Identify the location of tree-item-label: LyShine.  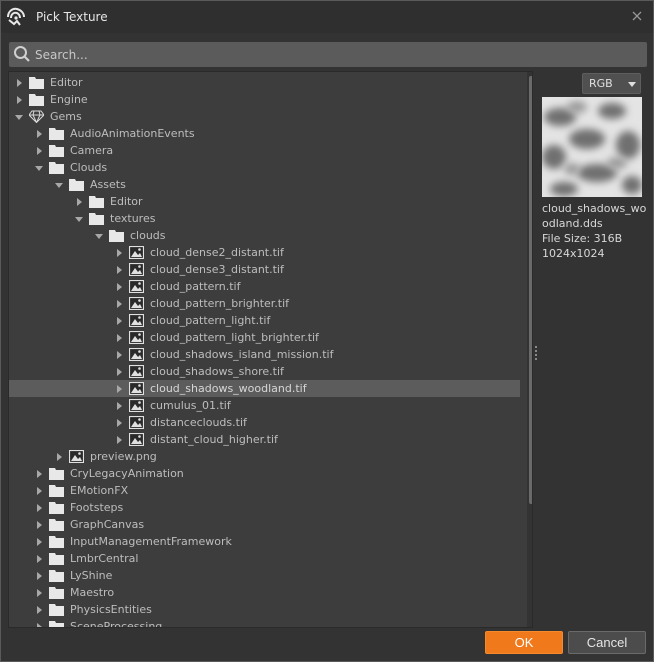
(91, 575).